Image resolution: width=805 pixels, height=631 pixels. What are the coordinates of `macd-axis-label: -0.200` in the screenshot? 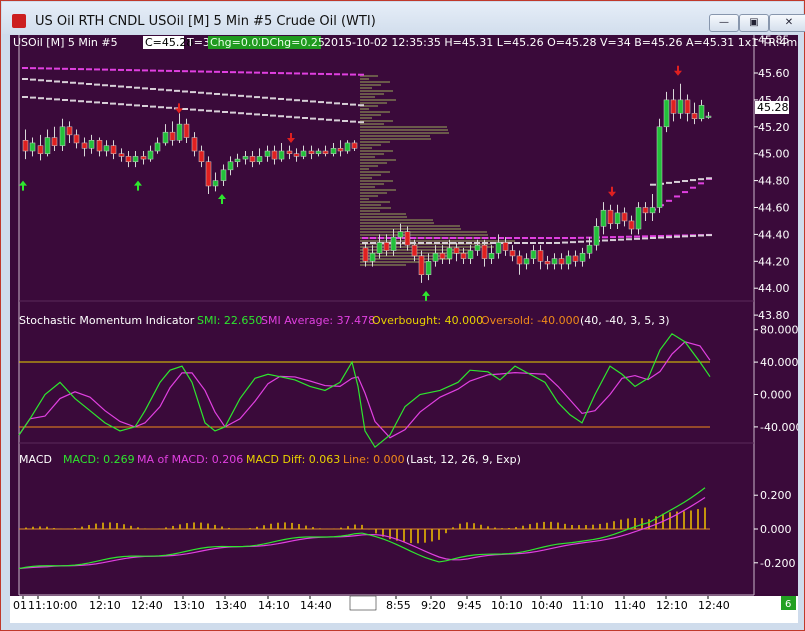 It's located at (777, 563).